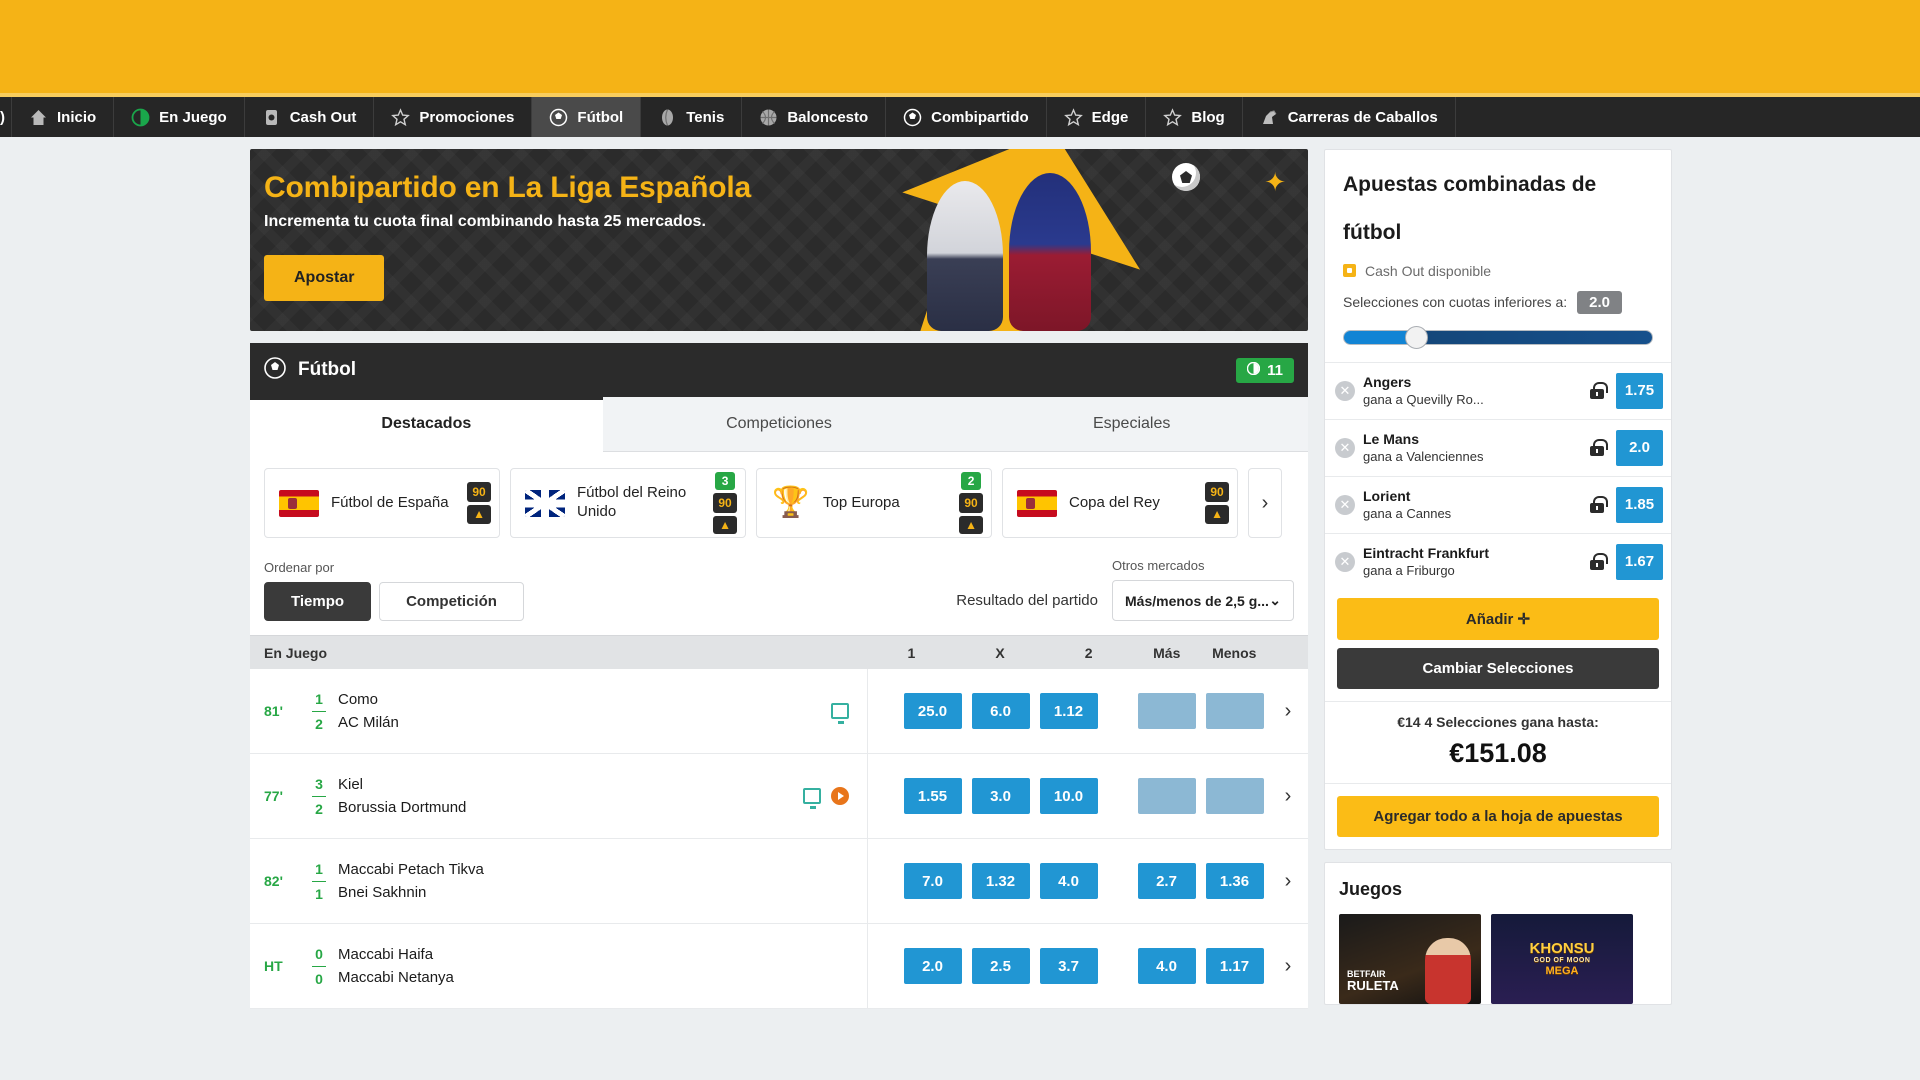 The image size is (1920, 1080). I want to click on selection-odd-button: 1.85, so click(1639, 504).